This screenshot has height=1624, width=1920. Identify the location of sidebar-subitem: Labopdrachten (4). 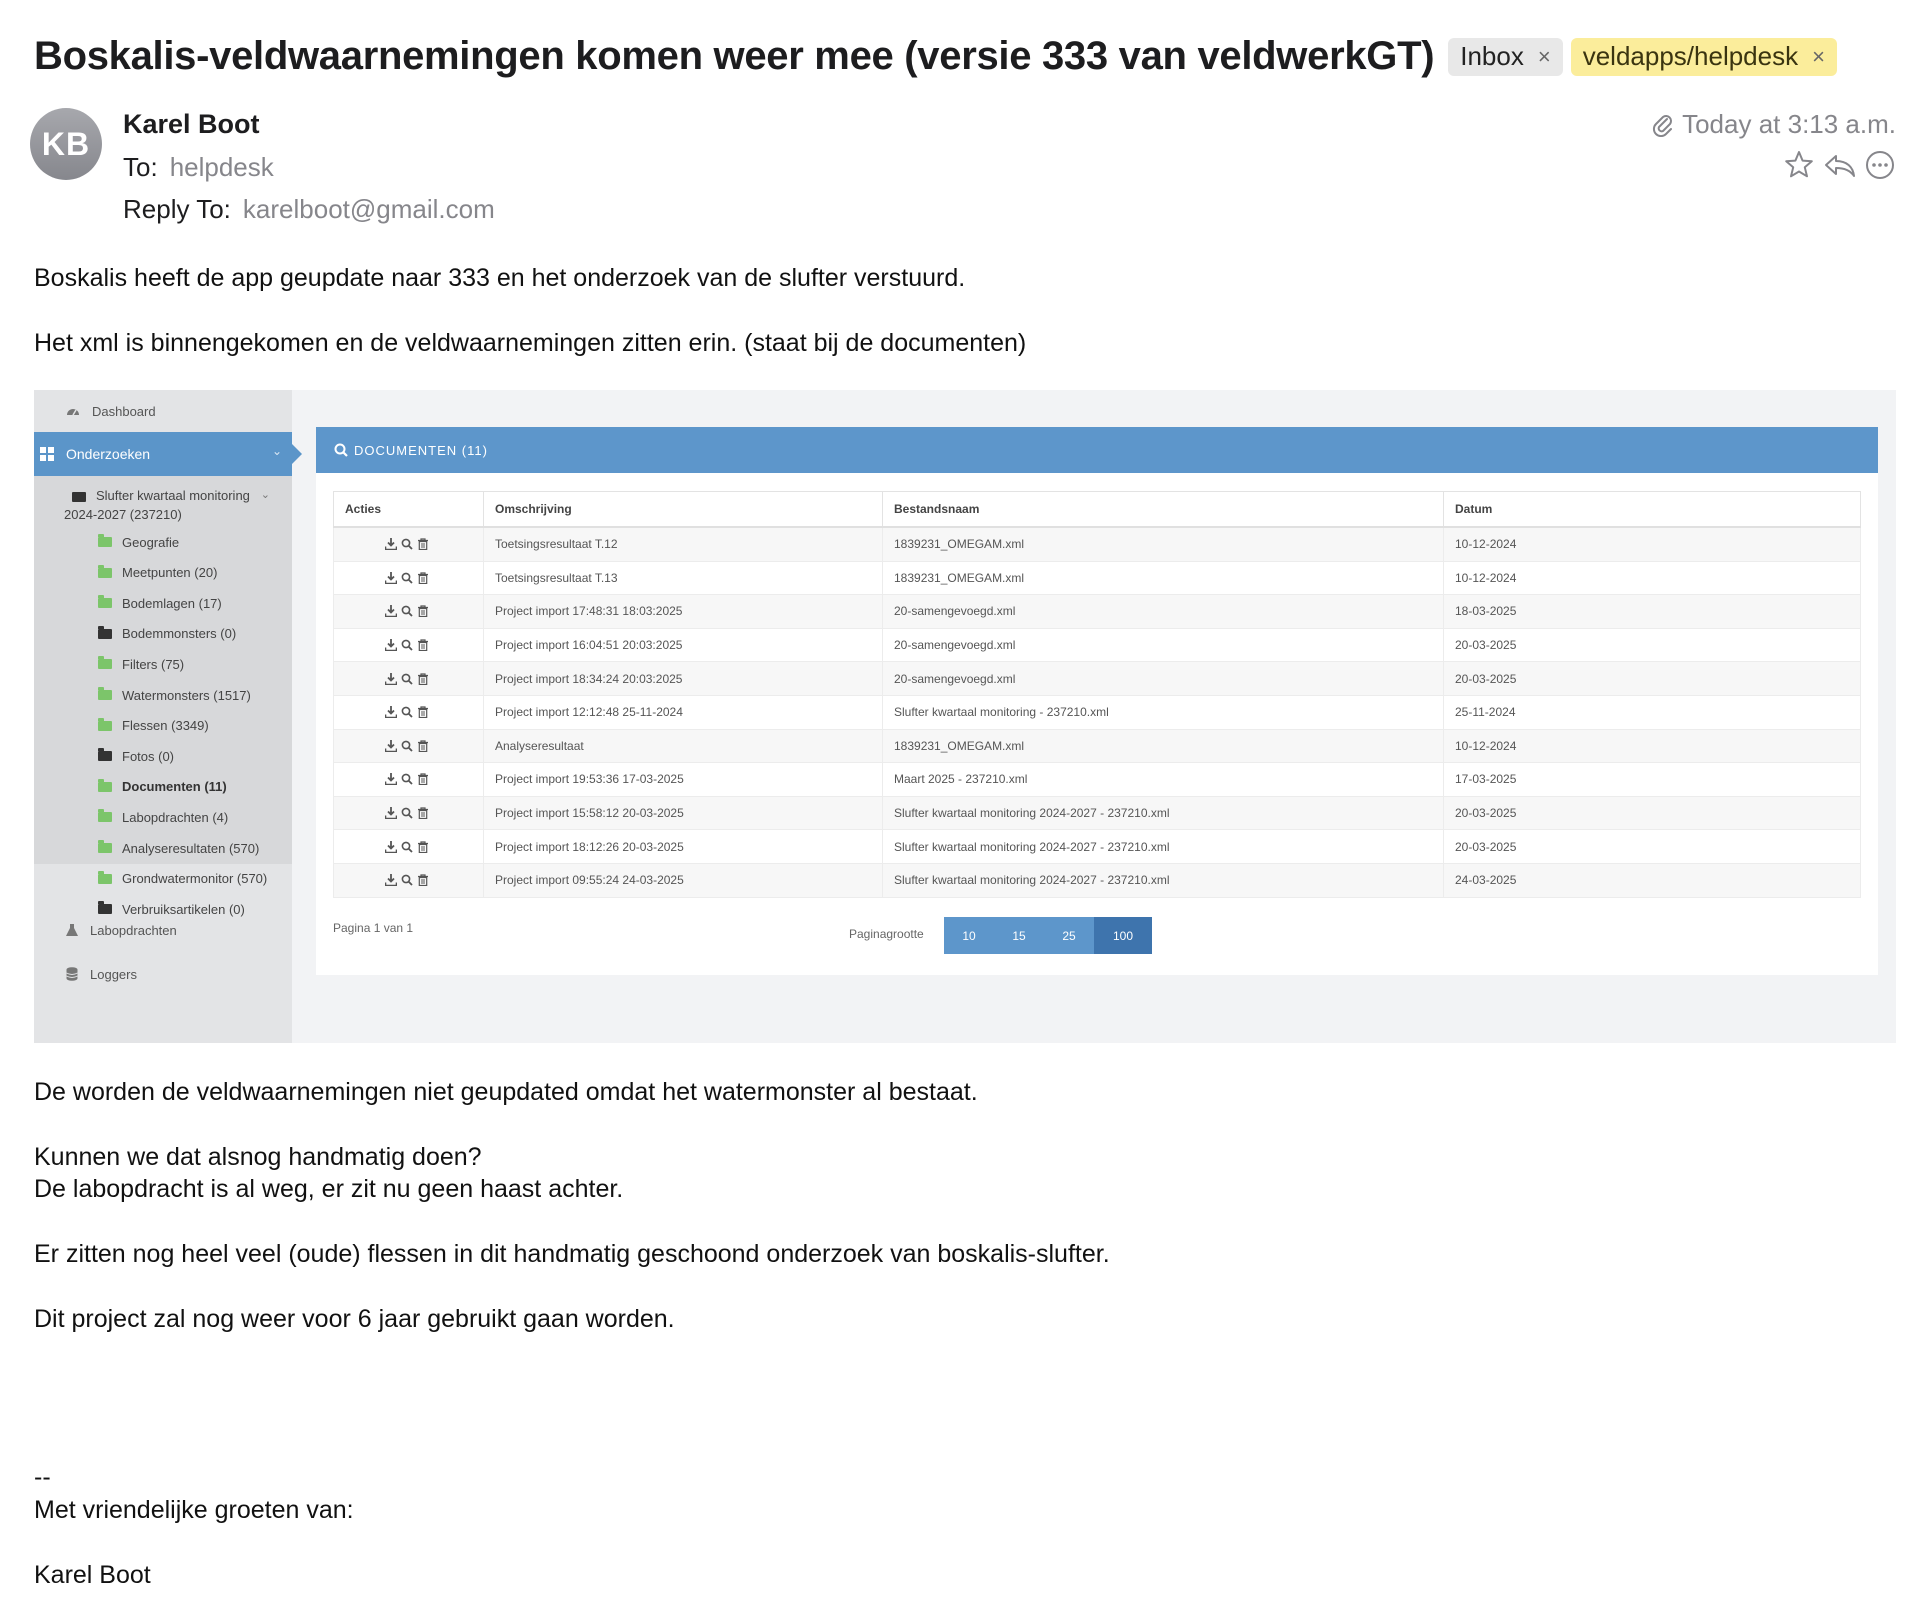
(163, 817).